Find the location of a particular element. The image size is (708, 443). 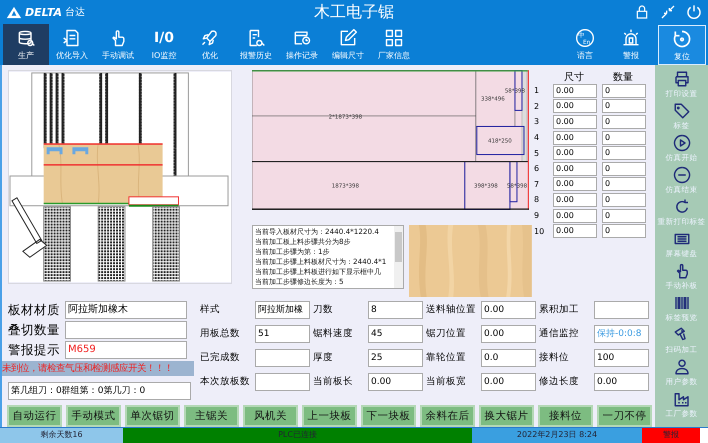

nav-tab: 手动调试 is located at coordinates (118, 44).